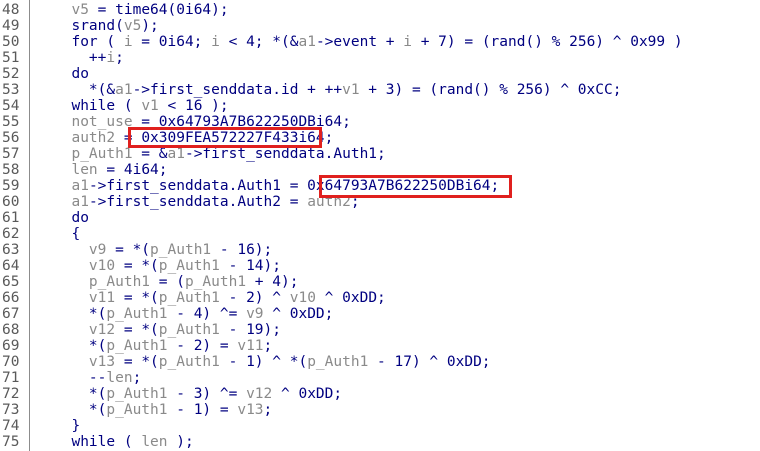 This screenshot has height=451, width=760. I want to click on code-text: v11 = *(p_Auth1 - 2) ^ v10 ^ 0xDD;, so click(220, 298).